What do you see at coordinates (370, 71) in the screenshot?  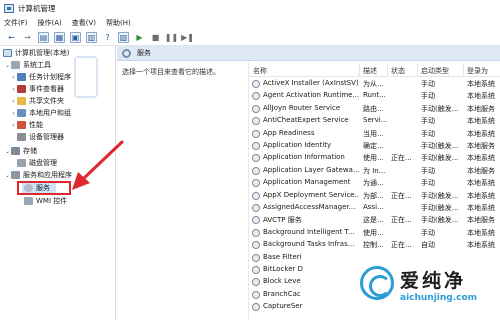 I see `column-description: 描述` at bounding box center [370, 71].